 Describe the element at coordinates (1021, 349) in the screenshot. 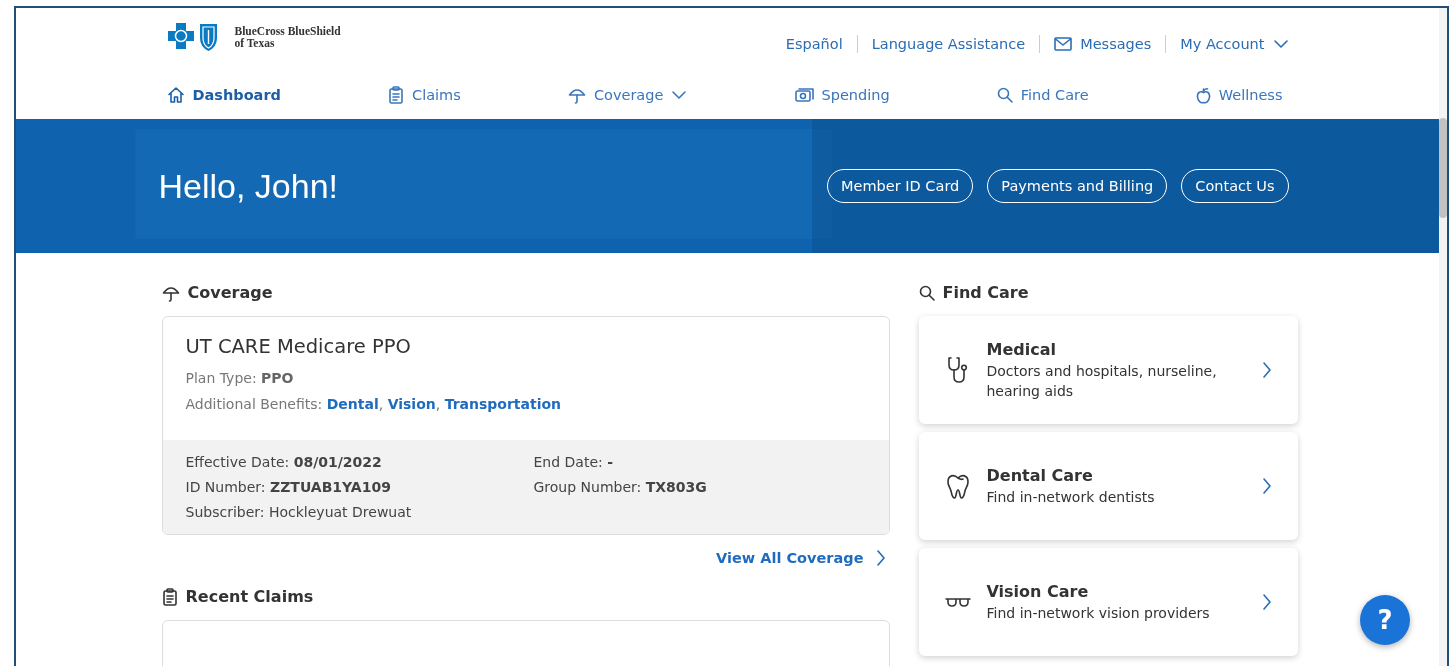

I see `care-title: Medical` at that location.